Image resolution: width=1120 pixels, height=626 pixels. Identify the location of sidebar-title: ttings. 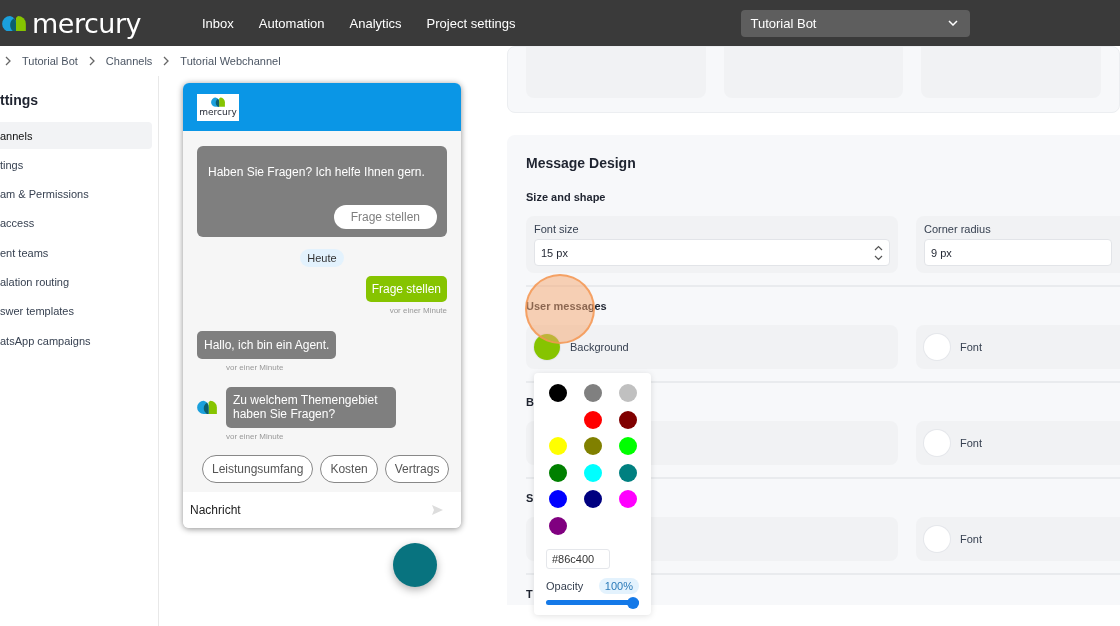
(20, 100).